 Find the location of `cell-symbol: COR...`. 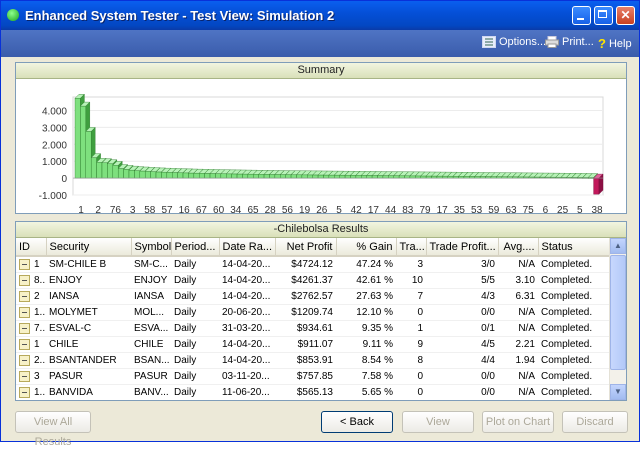

cell-symbol: COR... is located at coordinates (151, 401).